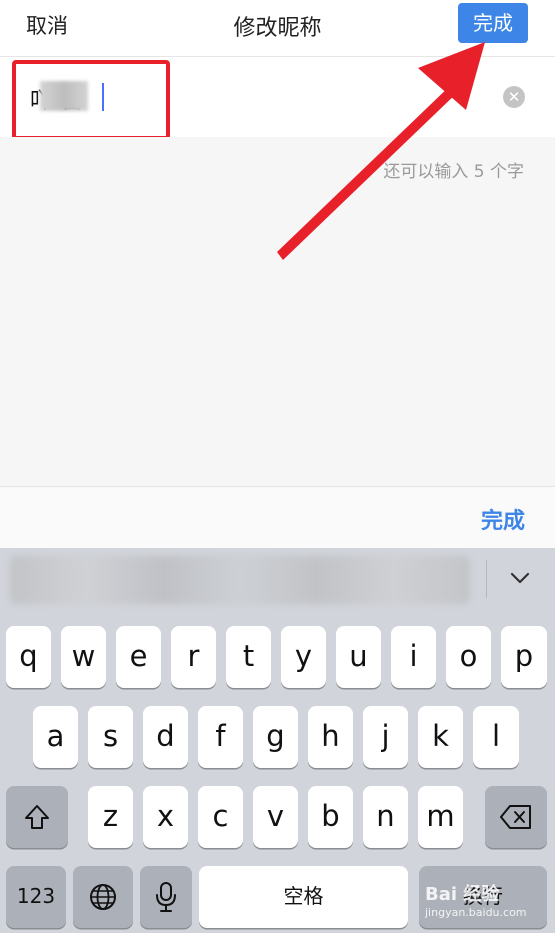 This screenshot has width=555, height=933. Describe the element at coordinates (496, 737) in the screenshot. I see `key-l: l` at that location.